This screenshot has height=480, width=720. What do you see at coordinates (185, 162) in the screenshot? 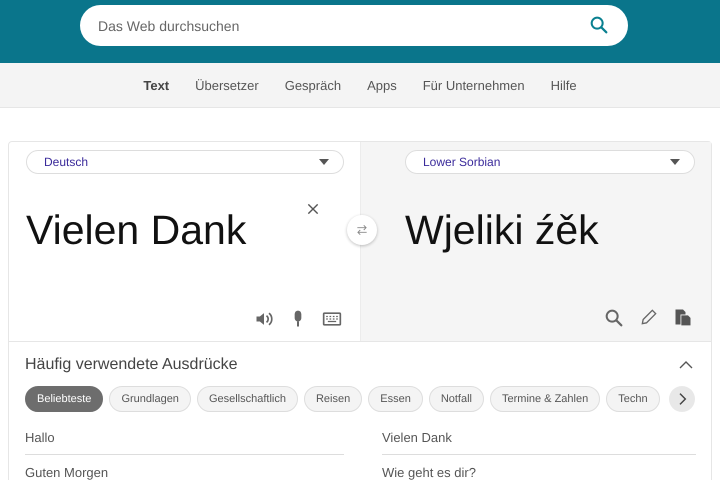
I see `language-dropdown: Deutsch` at bounding box center [185, 162].